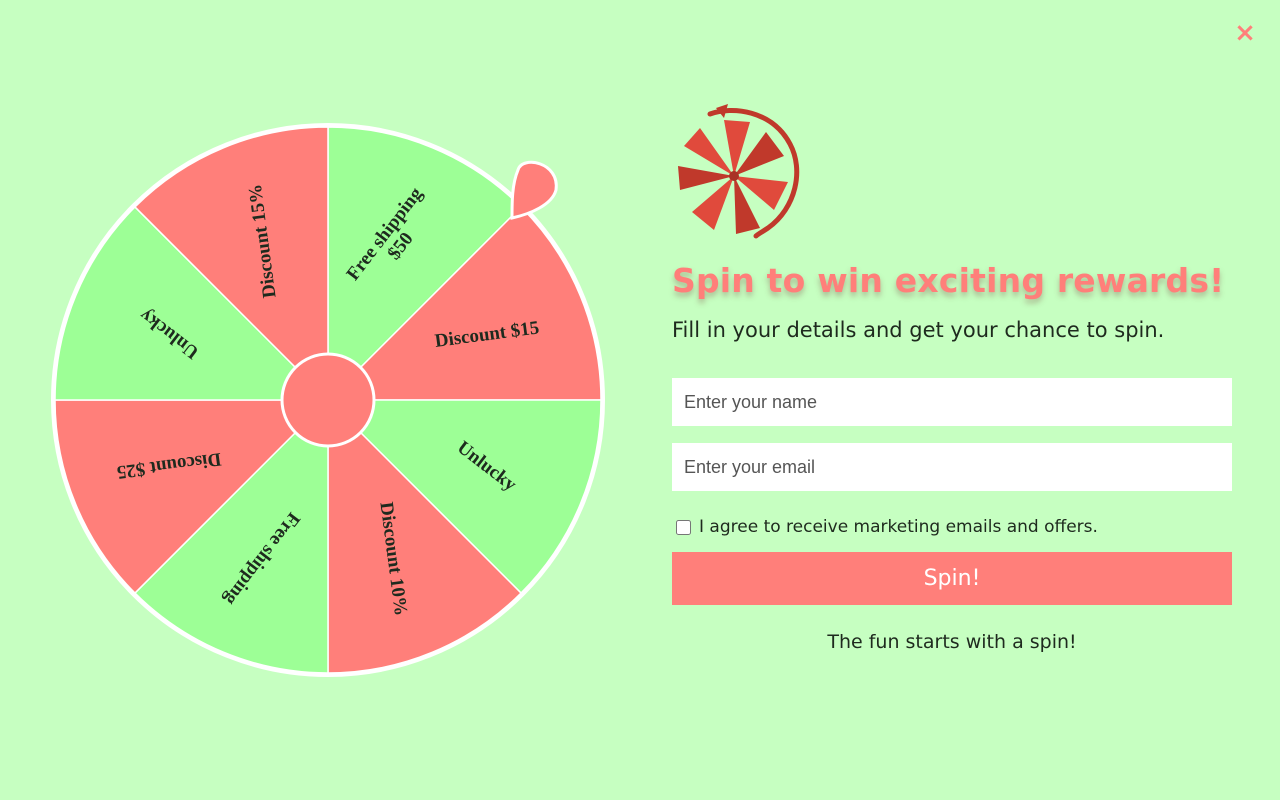 Image resolution: width=1280 pixels, height=800 pixels. Describe the element at coordinates (534, 190) in the screenshot. I see `wheel-pointer-icon` at that location.